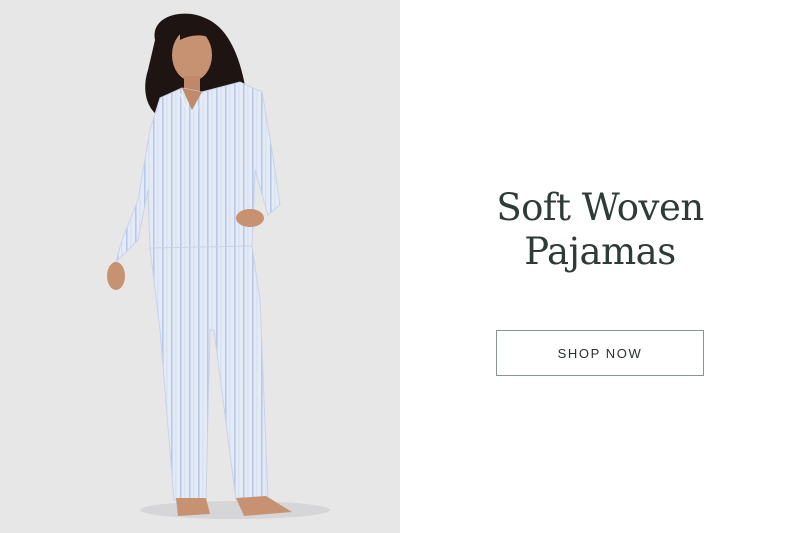 The width and height of the screenshot is (800, 533). I want to click on headline-line-2: Pajamas, so click(600, 251).